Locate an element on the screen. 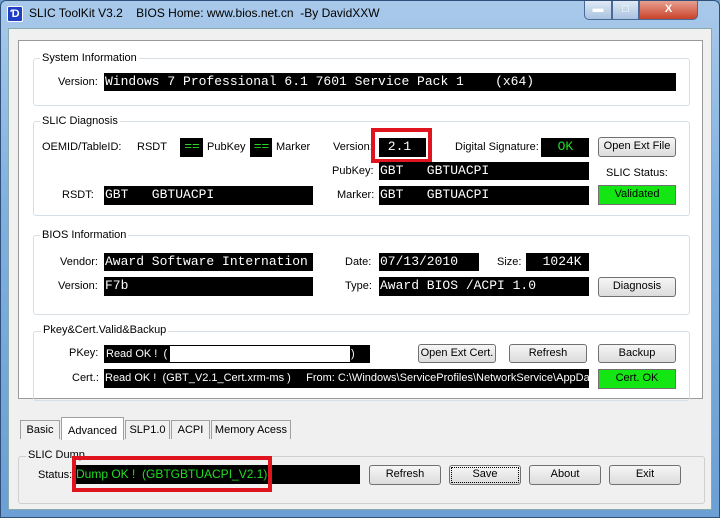 This screenshot has width=720, height=518. close-icon: X is located at coordinates (668, 10).